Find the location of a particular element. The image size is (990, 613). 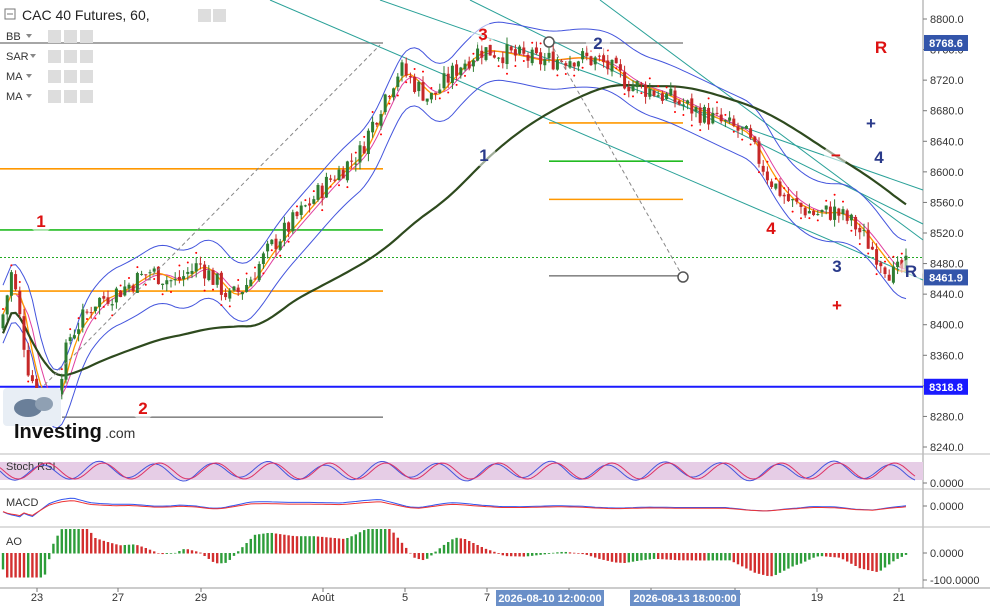

wave-label: 2 is located at coordinates (597, 43).